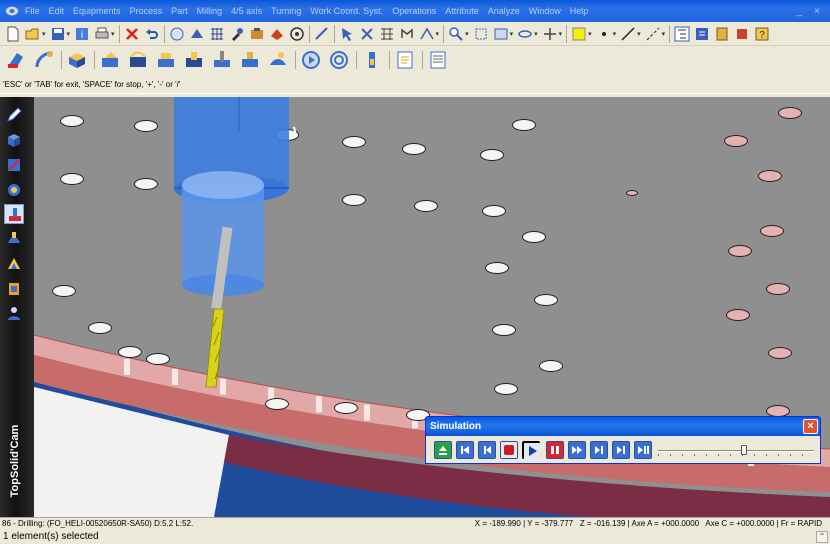 The image size is (830, 544). I want to click on color-icon, so click(579, 34).